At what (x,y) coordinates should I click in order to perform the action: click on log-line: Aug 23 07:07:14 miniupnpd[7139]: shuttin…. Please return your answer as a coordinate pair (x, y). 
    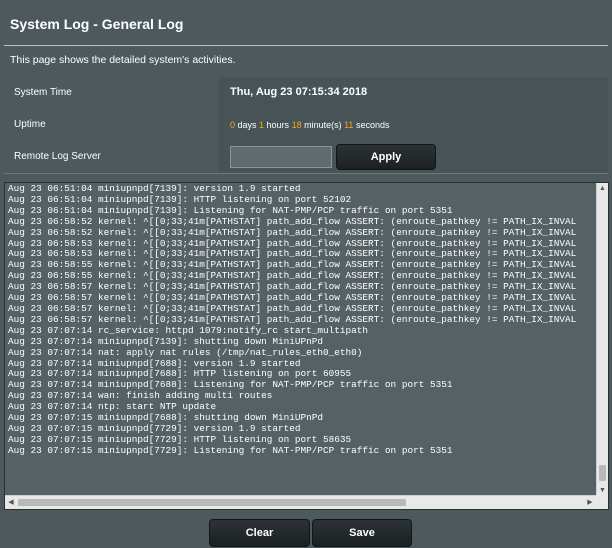
    Looking at the image, I should click on (166, 341).